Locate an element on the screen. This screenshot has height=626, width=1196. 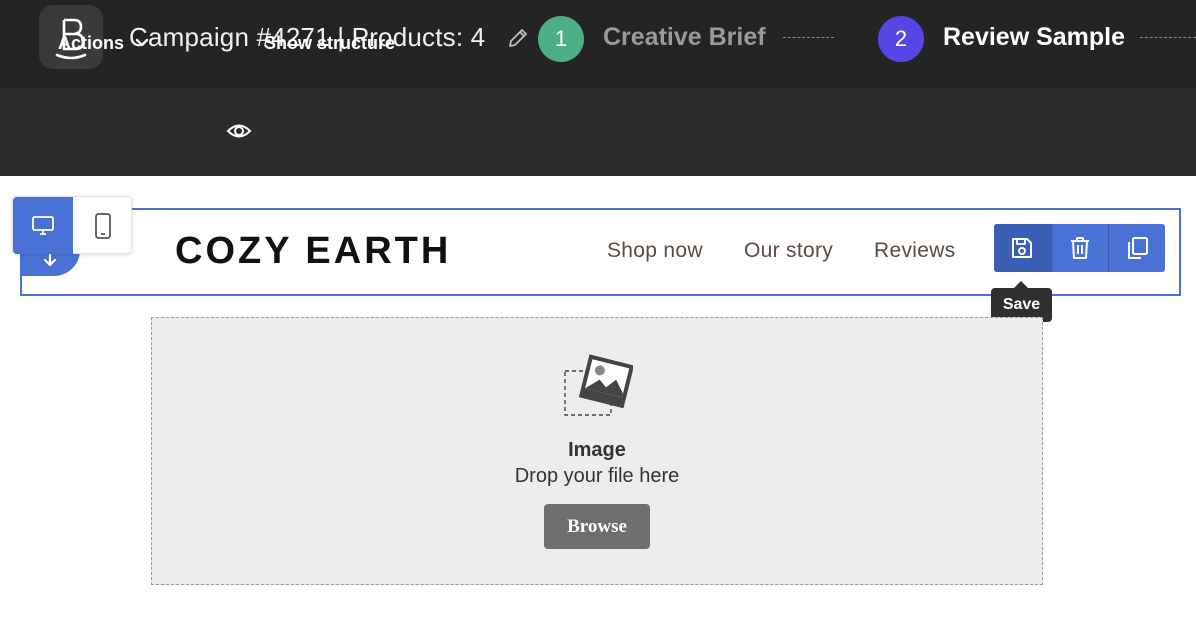
save-icon is located at coordinates (1022, 248).